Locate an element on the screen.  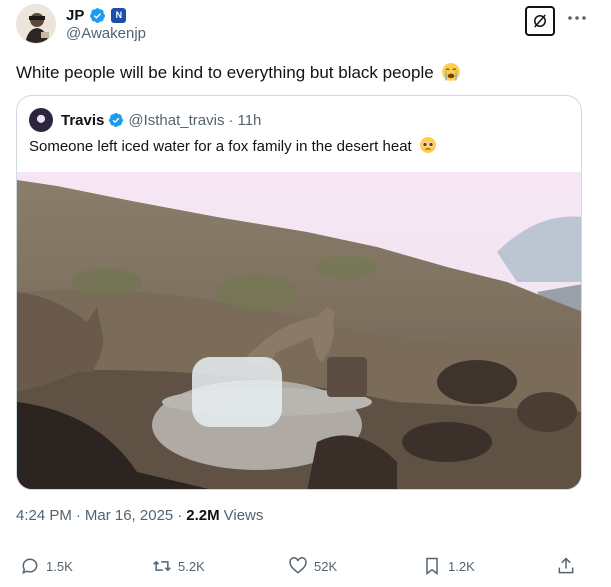
avatar-image is located at coordinates (36, 24).